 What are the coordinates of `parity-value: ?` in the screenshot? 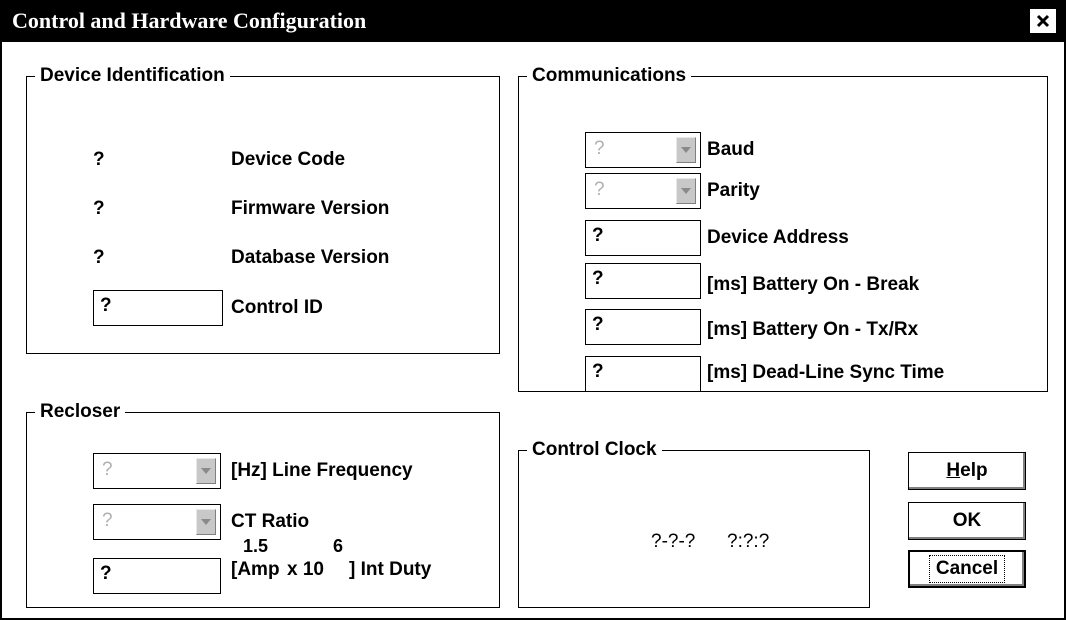 It's located at (599, 189).